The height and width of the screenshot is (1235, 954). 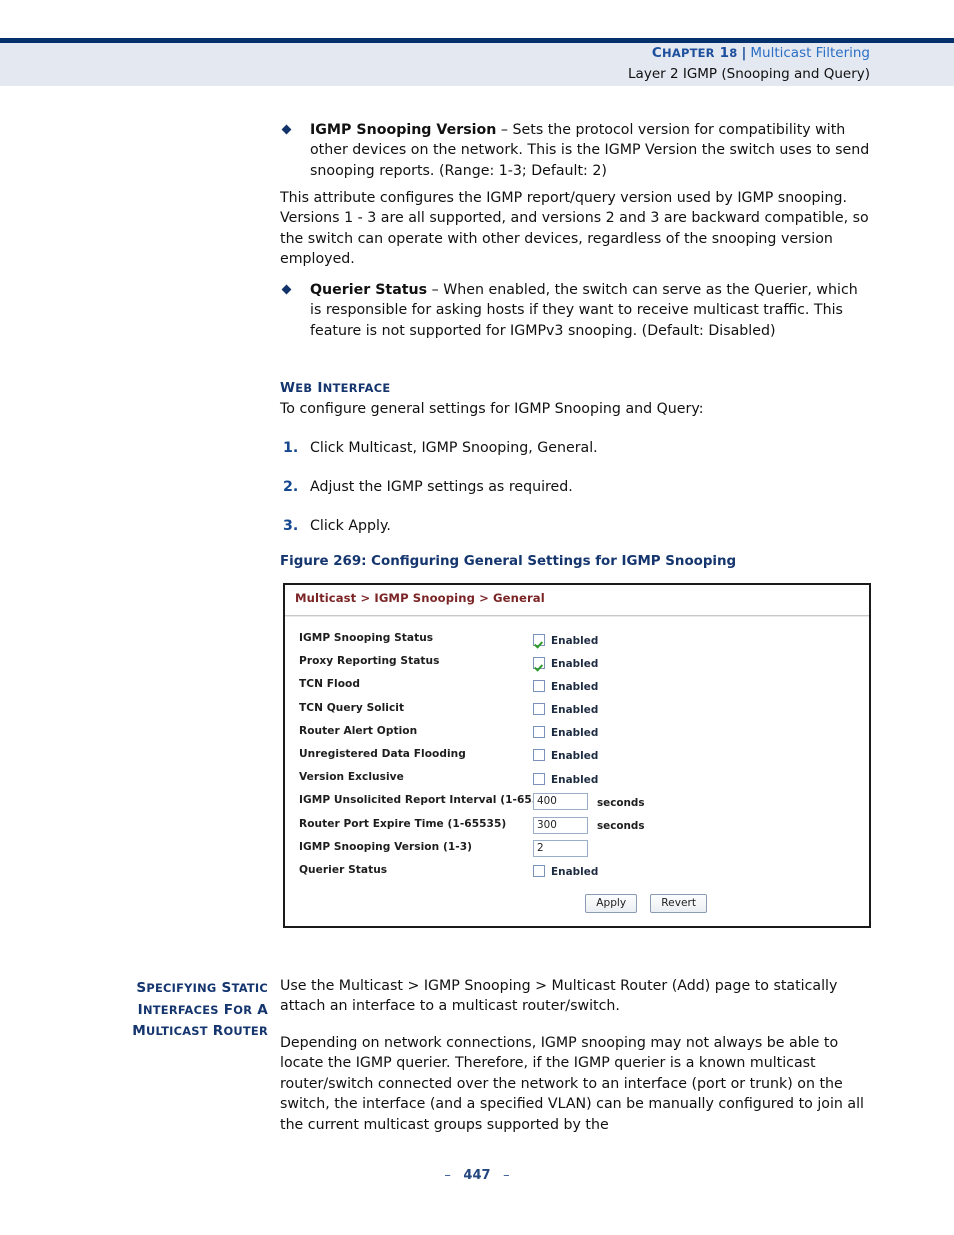 What do you see at coordinates (291, 487) in the screenshot?
I see `step-number: 2.` at bounding box center [291, 487].